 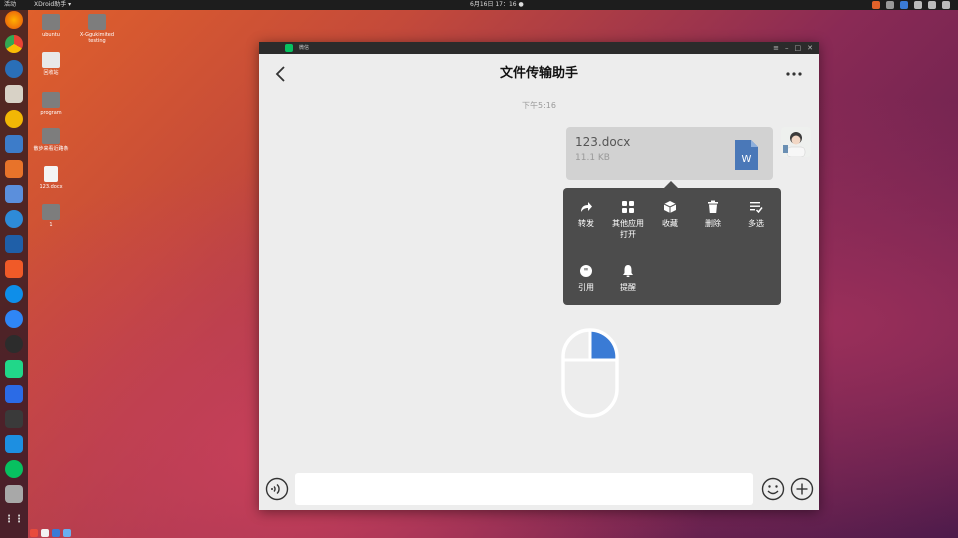 I want to click on minimize-button: –, so click(x=787, y=48).